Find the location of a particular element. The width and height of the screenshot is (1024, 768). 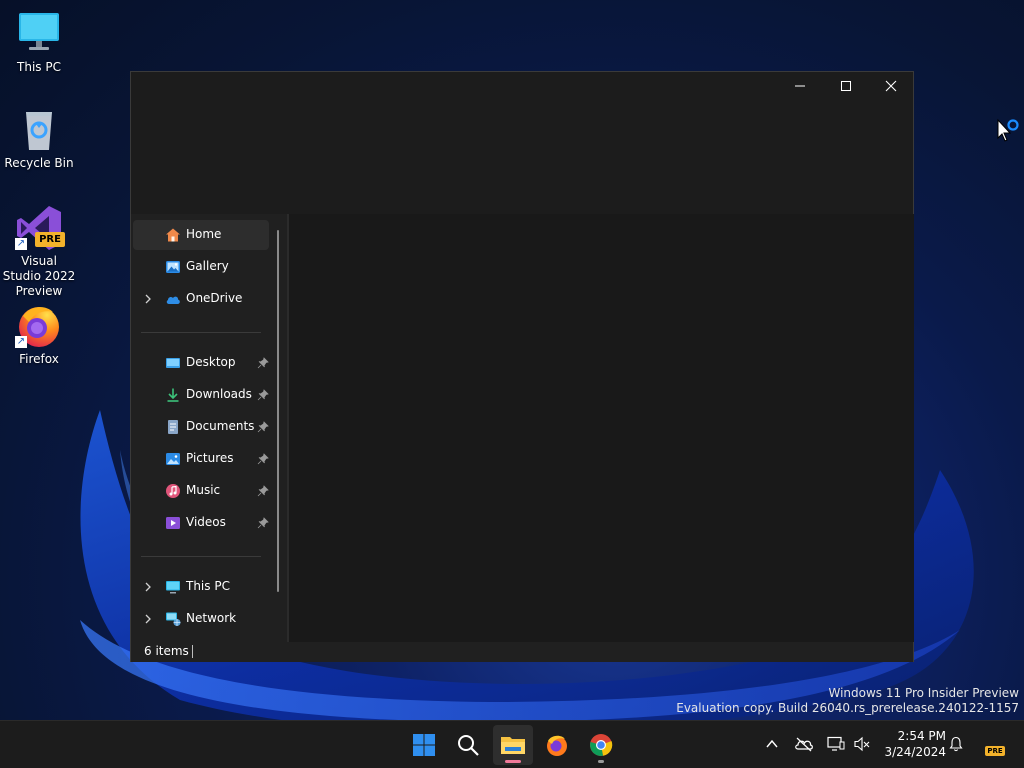

nav-item-home: Home is located at coordinates (201, 235).